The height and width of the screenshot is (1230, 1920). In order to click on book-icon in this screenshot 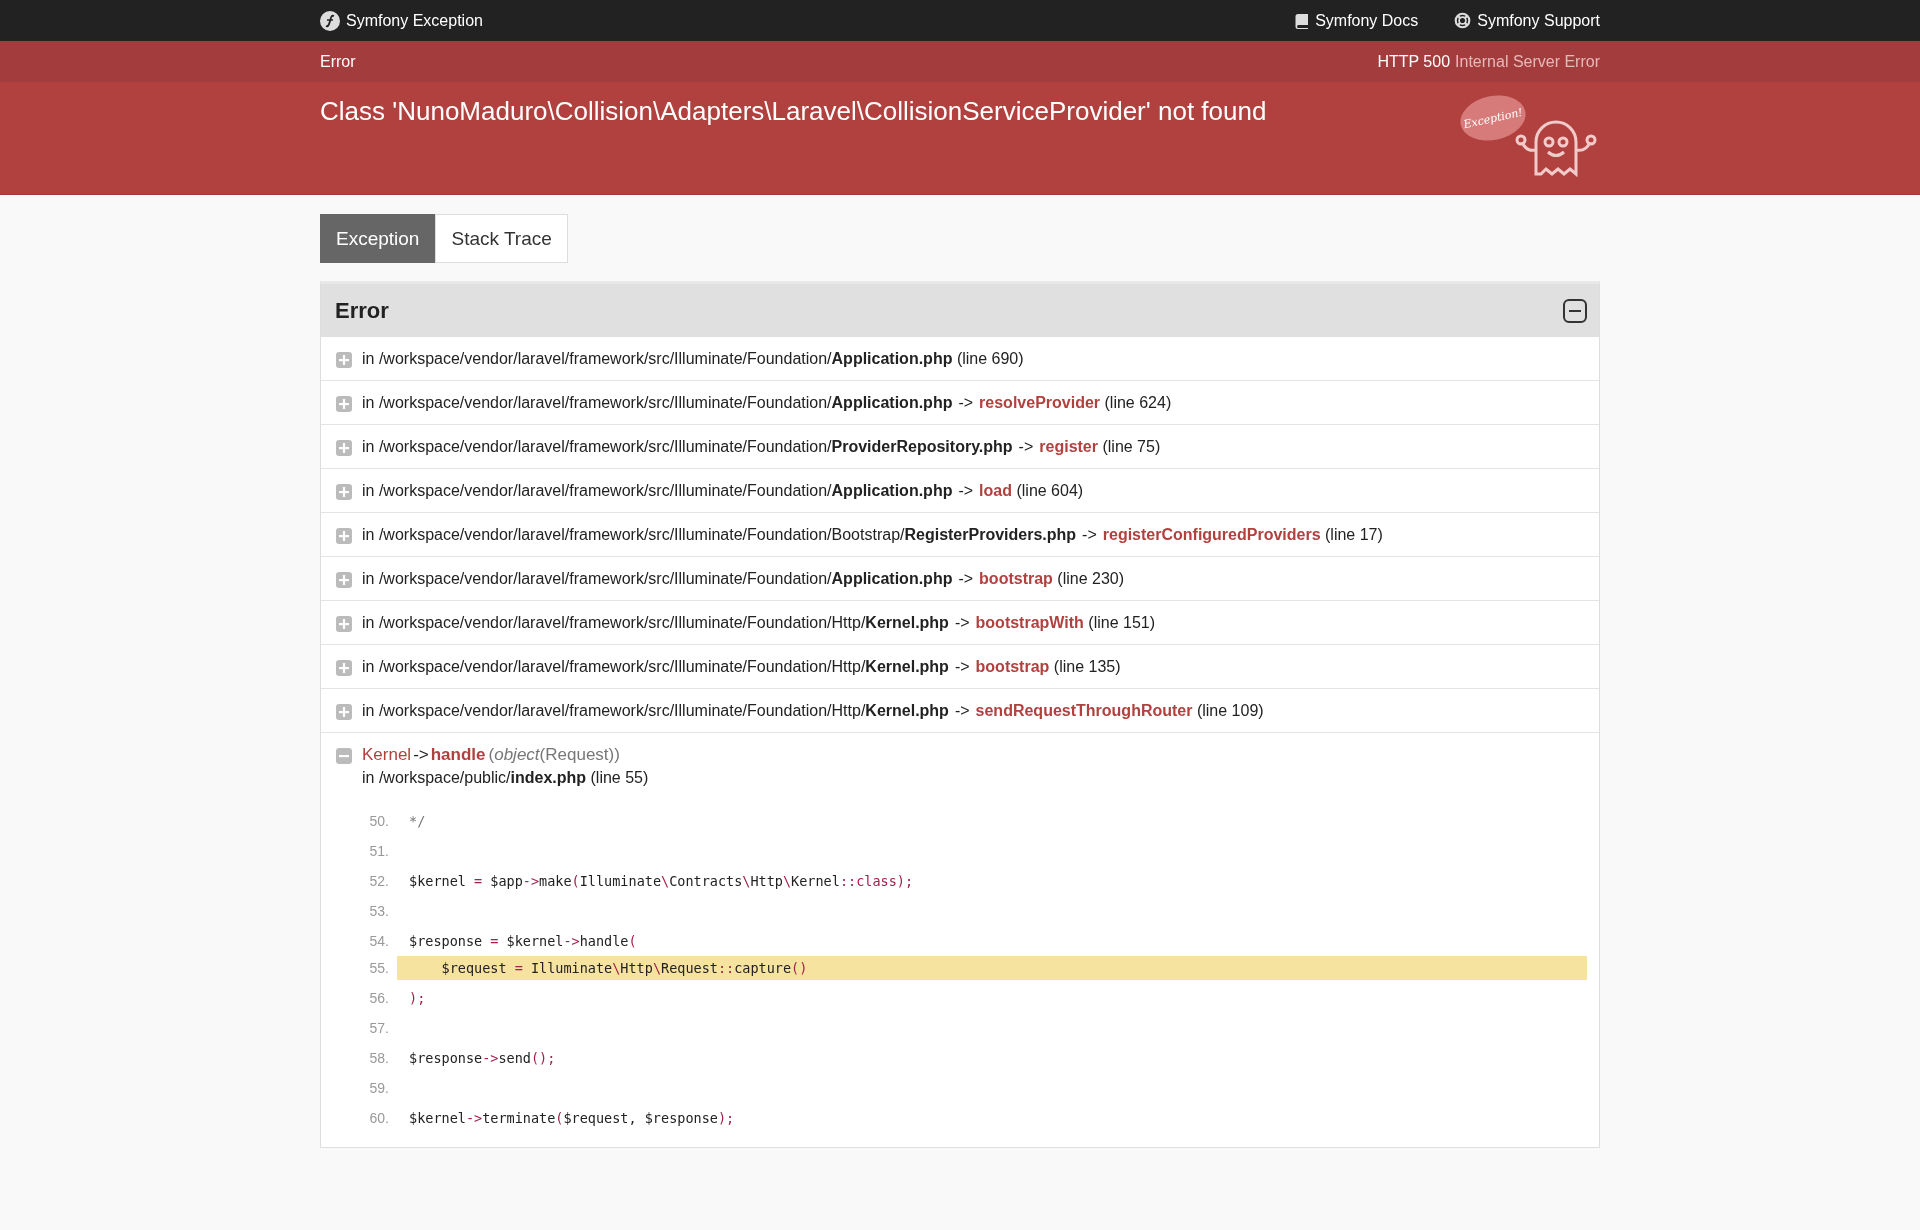, I will do `click(1302, 20)`.